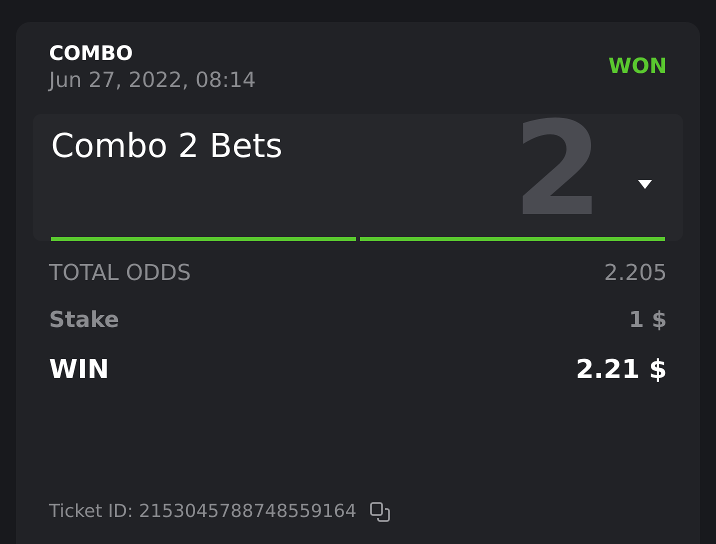  I want to click on summary-value: 1 $, so click(647, 321).